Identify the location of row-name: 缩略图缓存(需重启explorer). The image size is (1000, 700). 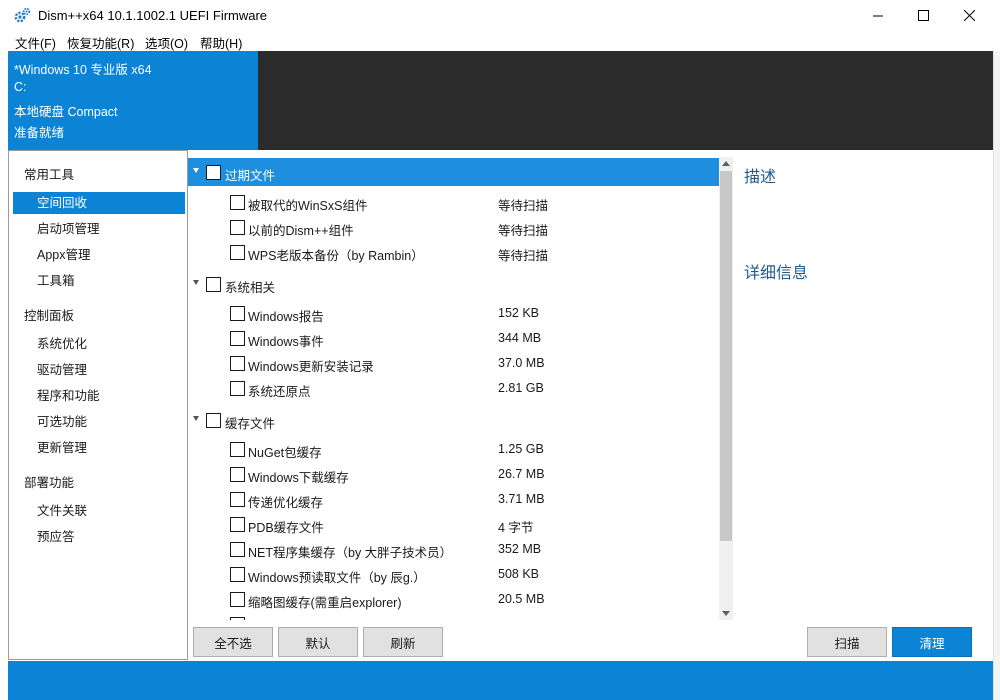
(325, 603).